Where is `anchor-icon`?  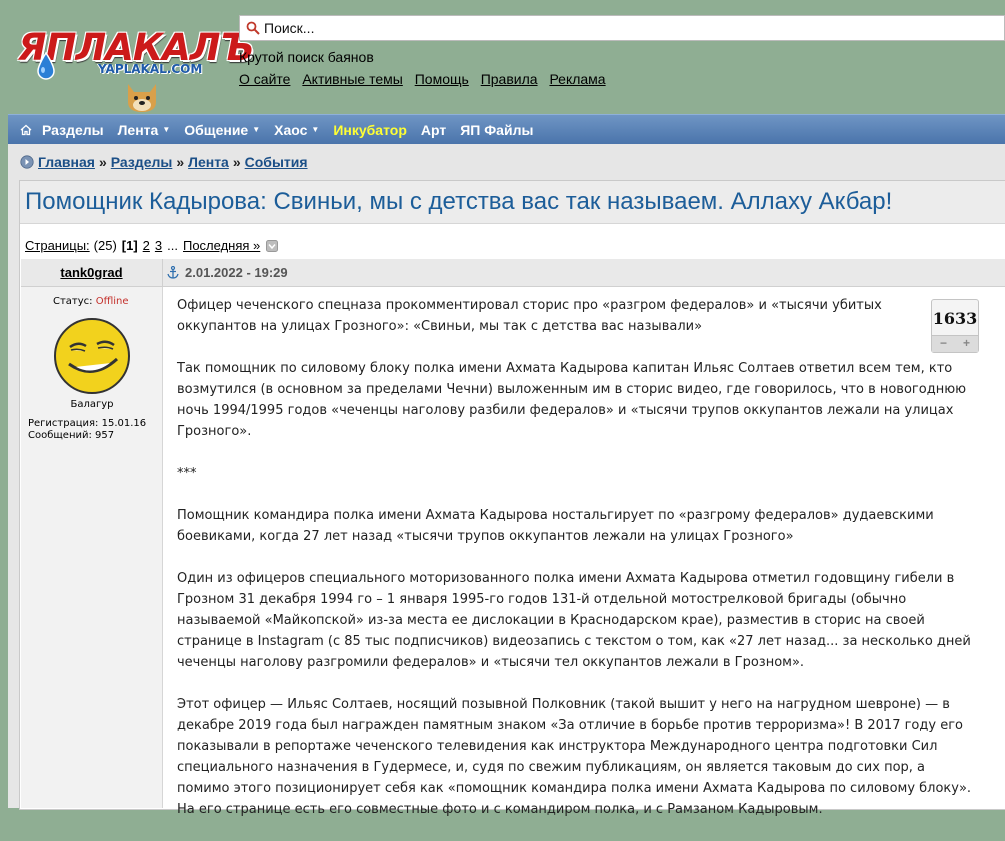 anchor-icon is located at coordinates (173, 272).